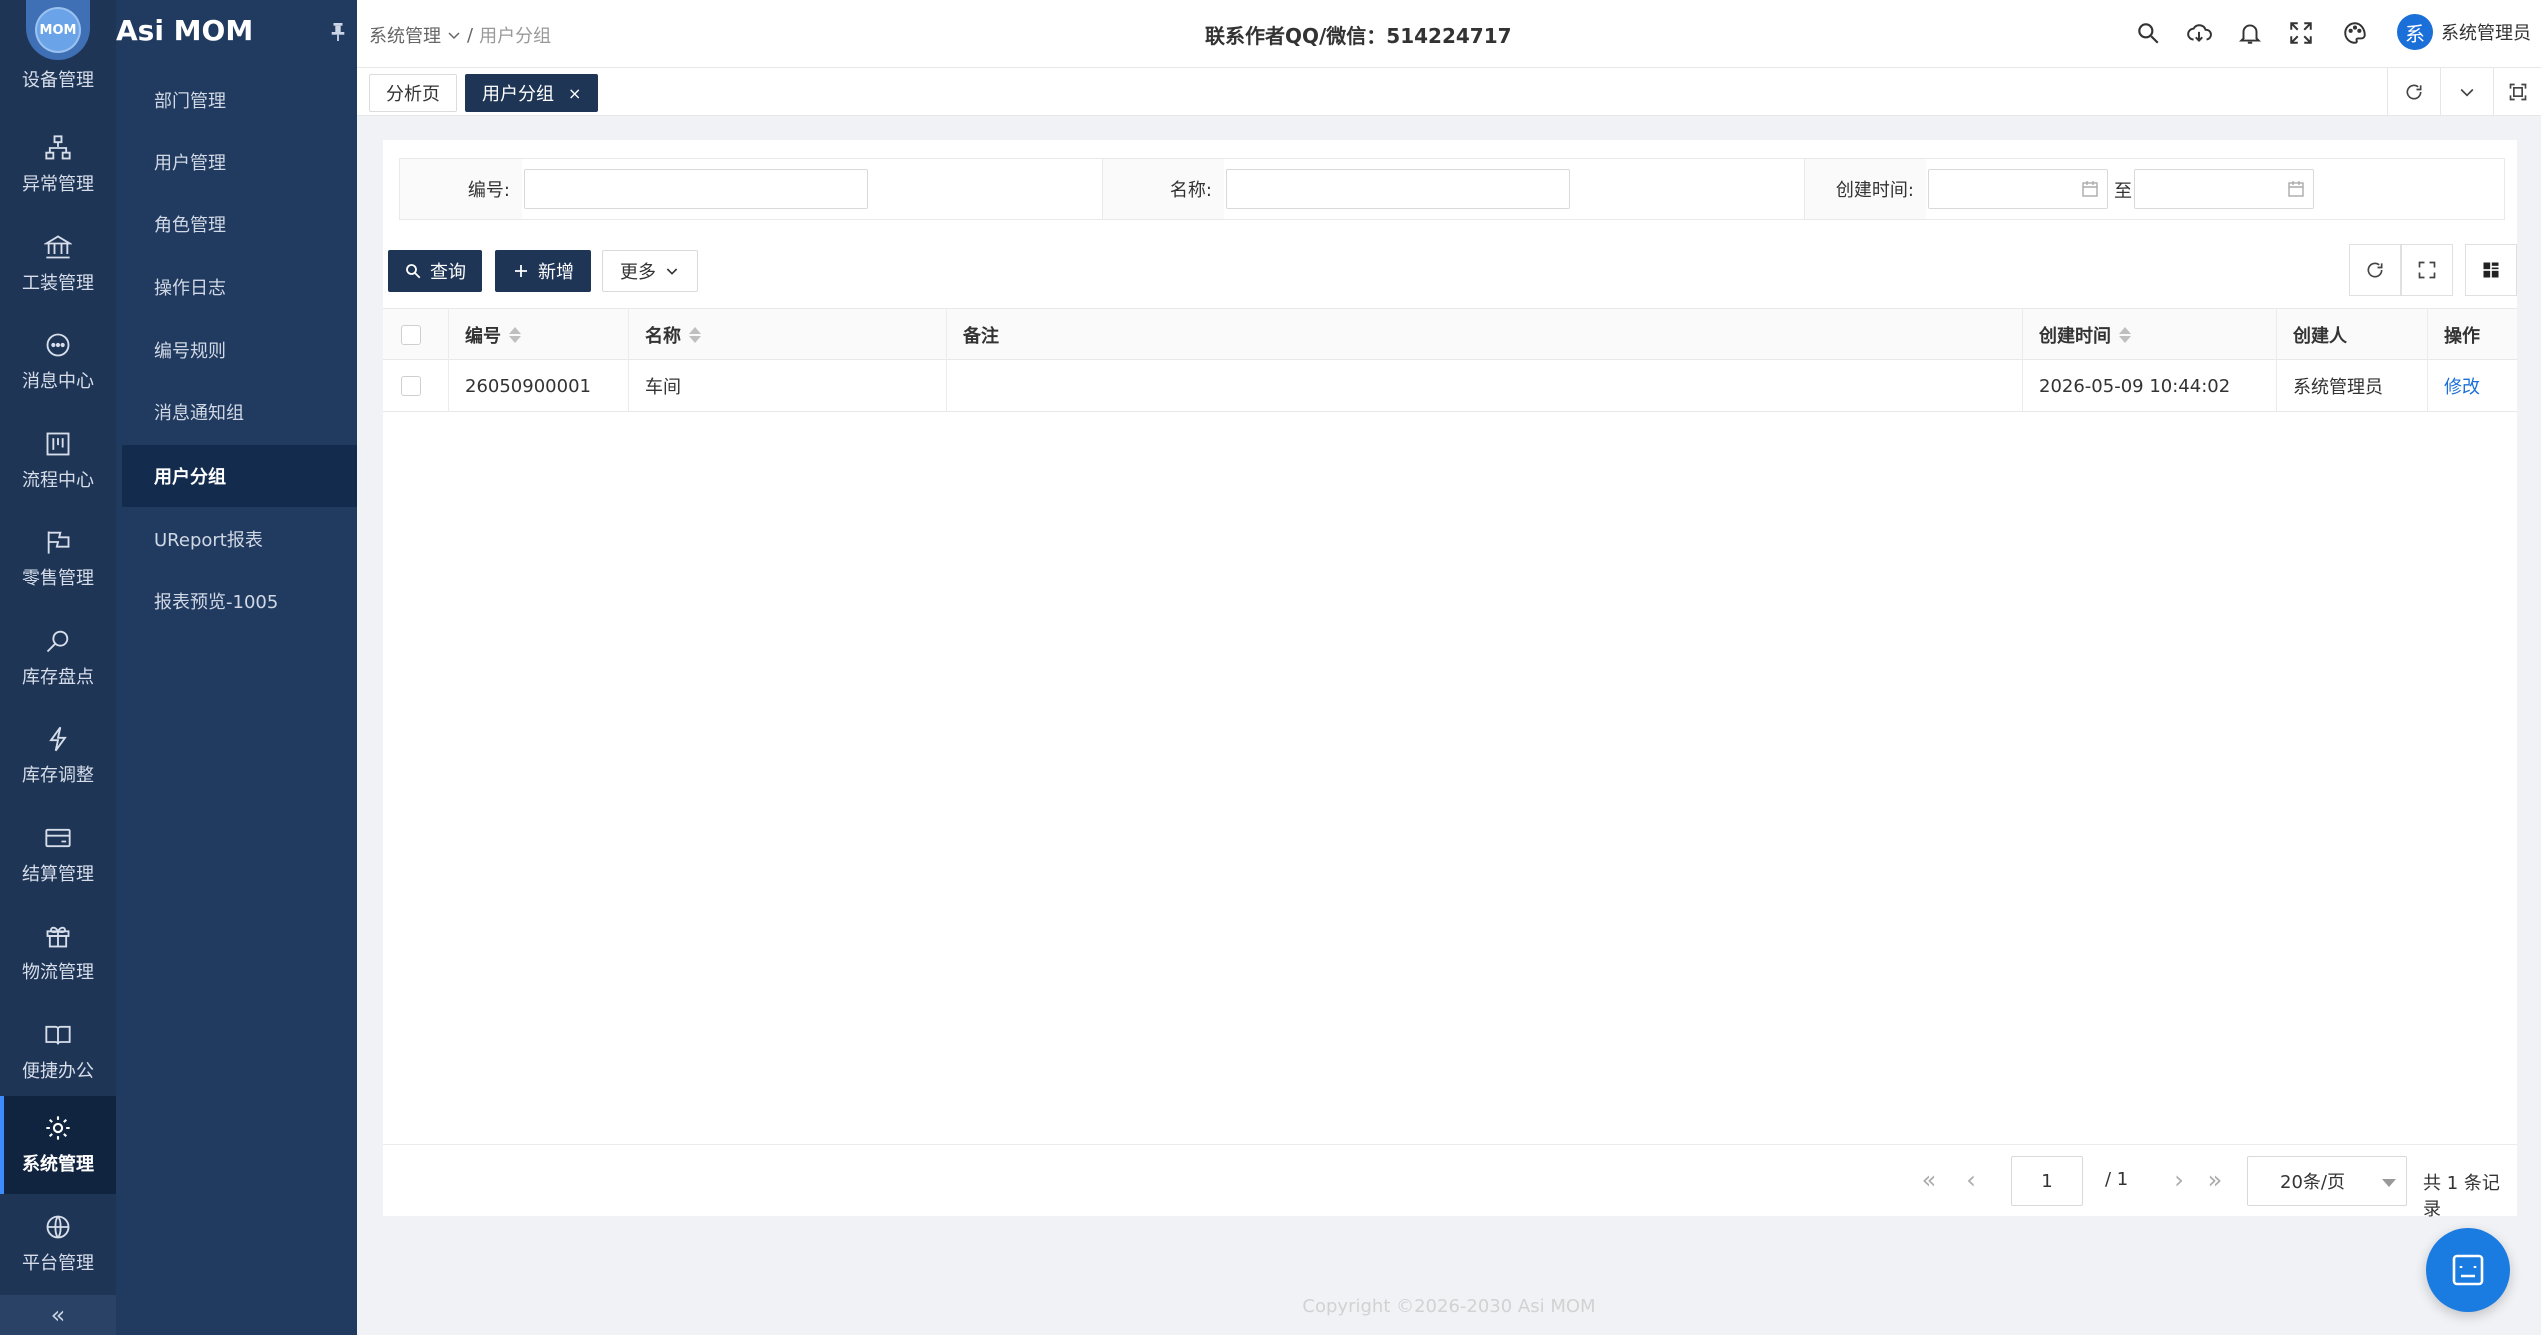  Describe the element at coordinates (58, 1128) in the screenshot. I see `gear-icon` at that location.